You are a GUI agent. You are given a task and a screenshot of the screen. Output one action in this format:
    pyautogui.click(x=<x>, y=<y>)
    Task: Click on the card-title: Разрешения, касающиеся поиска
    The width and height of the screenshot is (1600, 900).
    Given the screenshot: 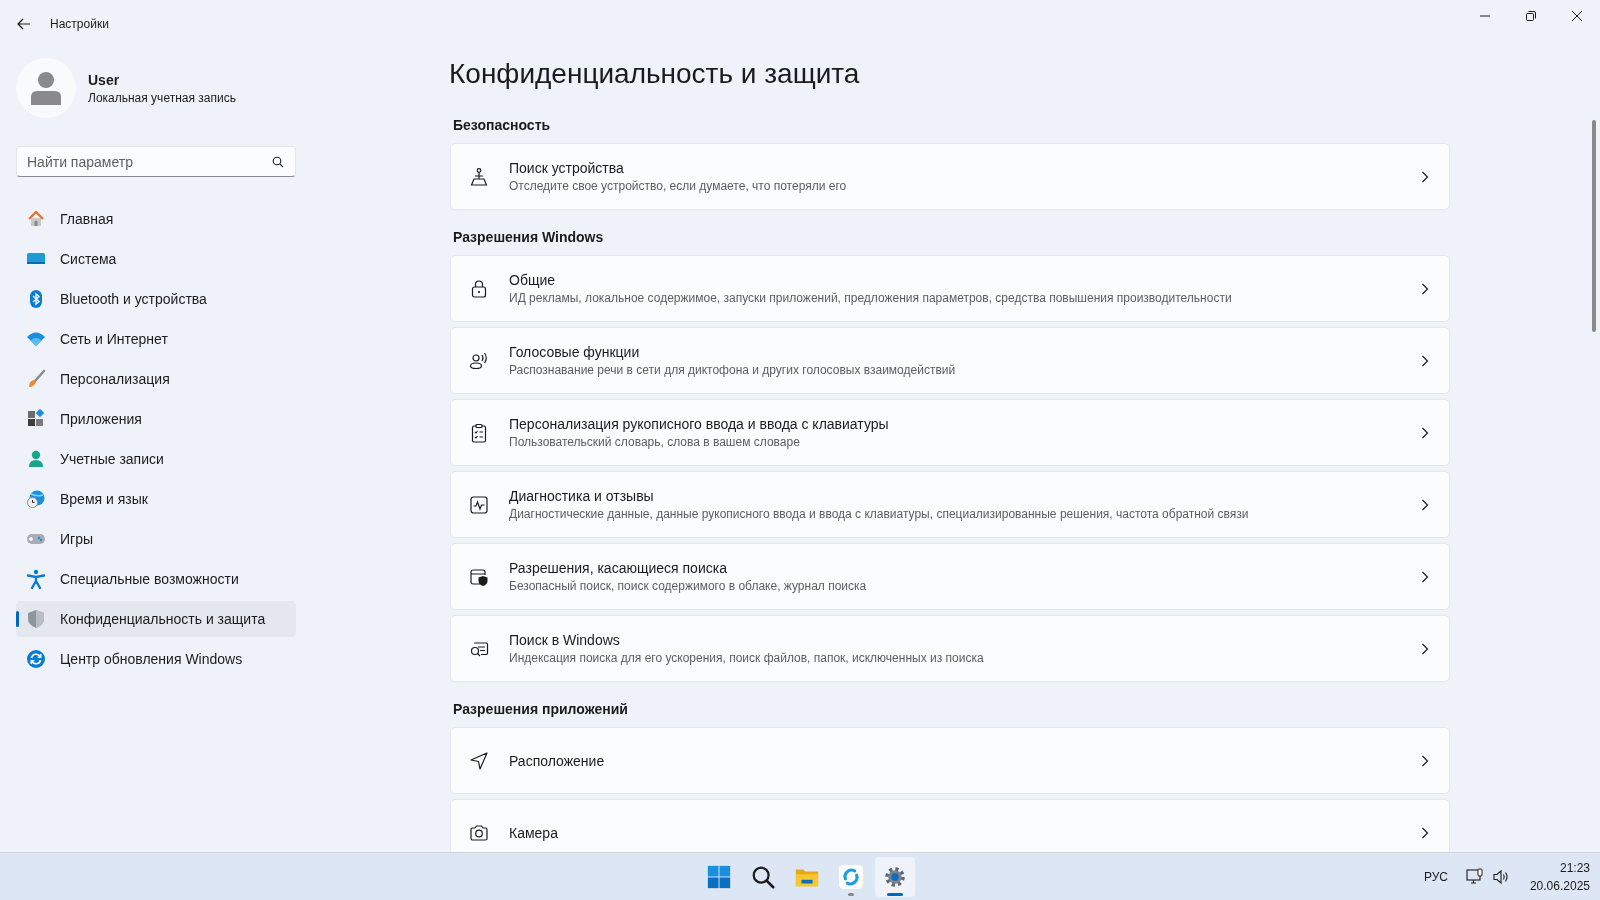 What is the action you would take?
    pyautogui.click(x=618, y=568)
    